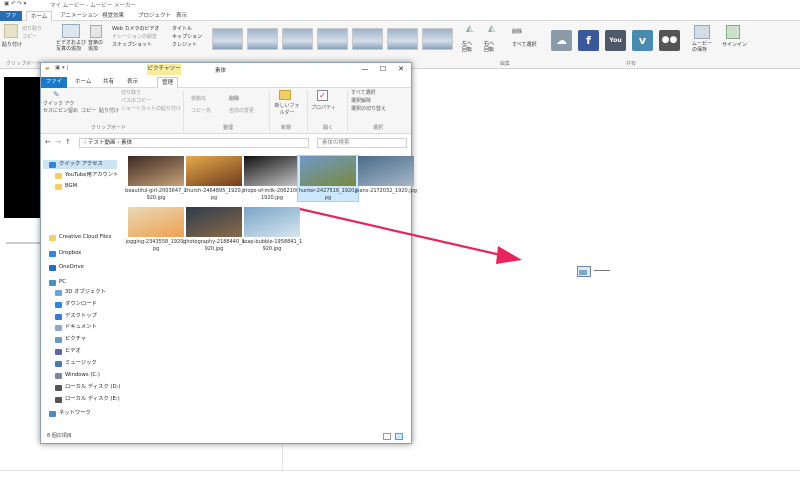  Describe the element at coordinates (387, 436) in the screenshot. I see `details-view-icon` at that location.